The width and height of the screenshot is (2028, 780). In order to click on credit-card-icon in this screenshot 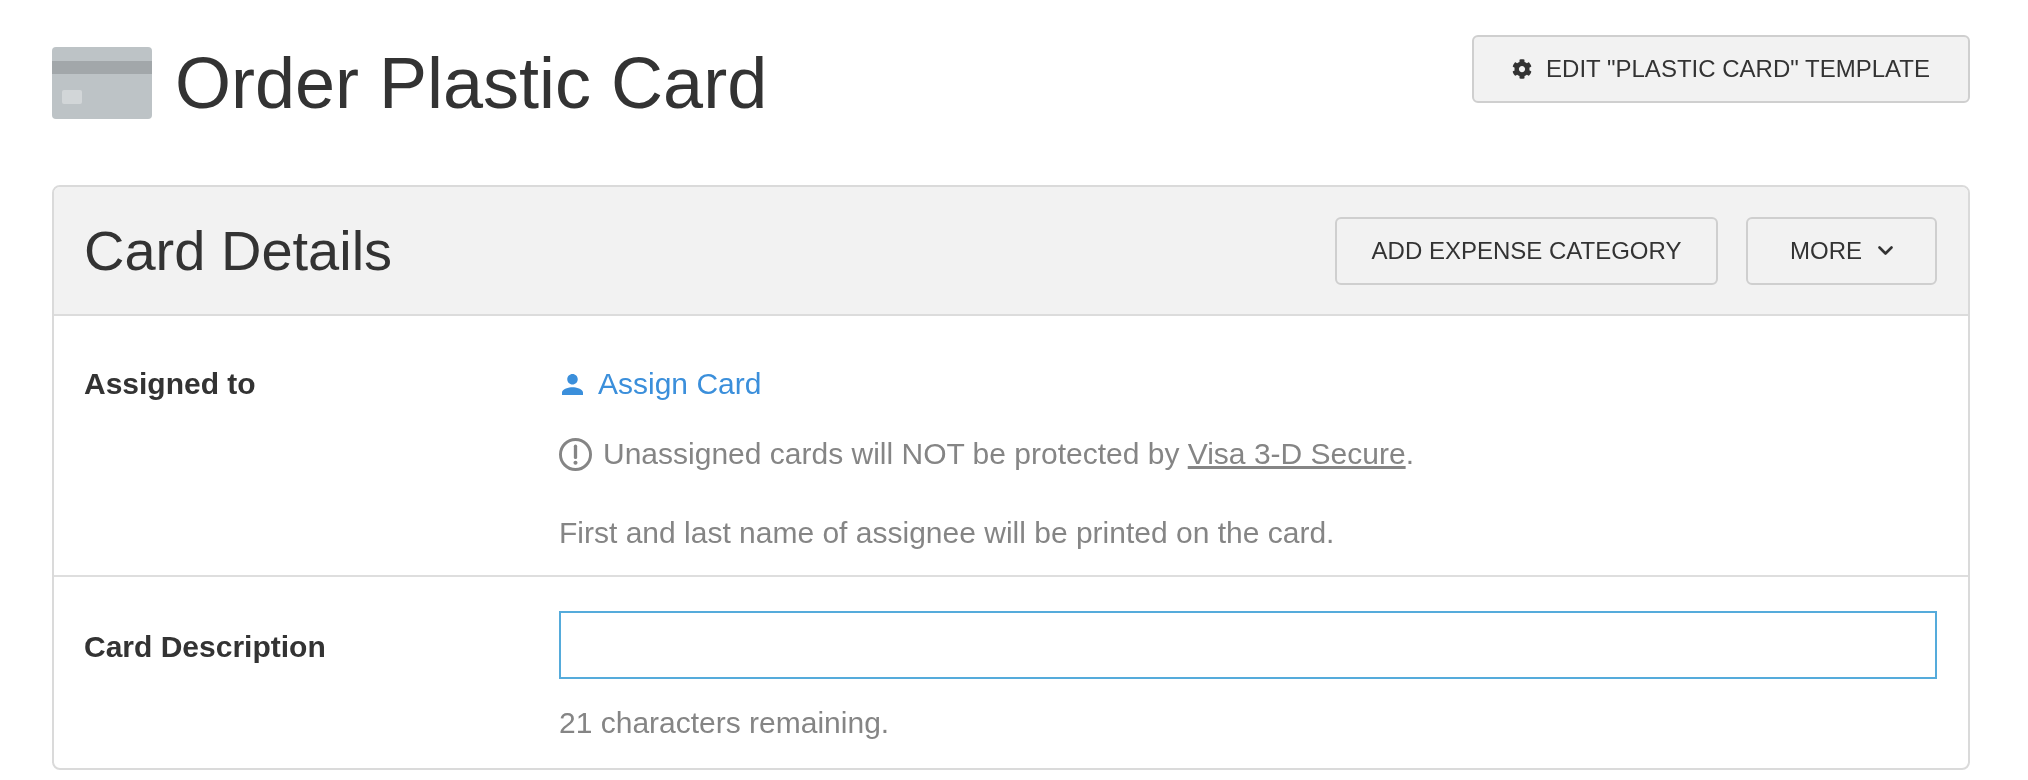, I will do `click(102, 83)`.